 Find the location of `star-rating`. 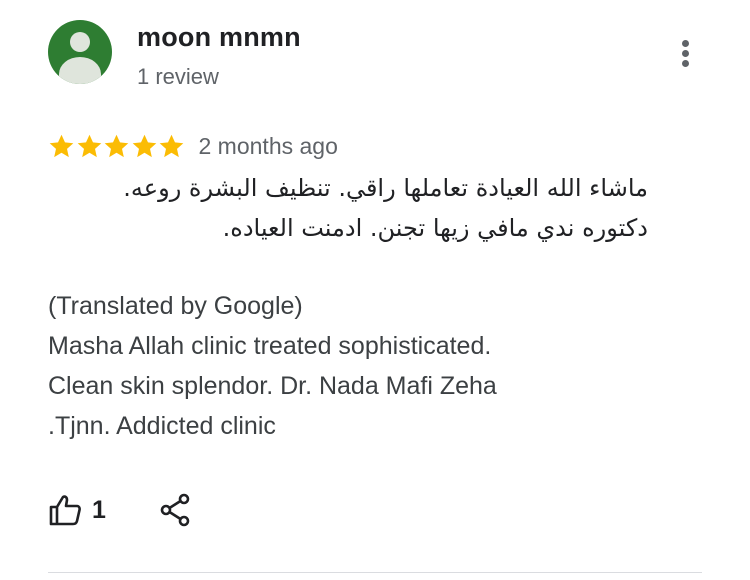

star-rating is located at coordinates (117, 146).